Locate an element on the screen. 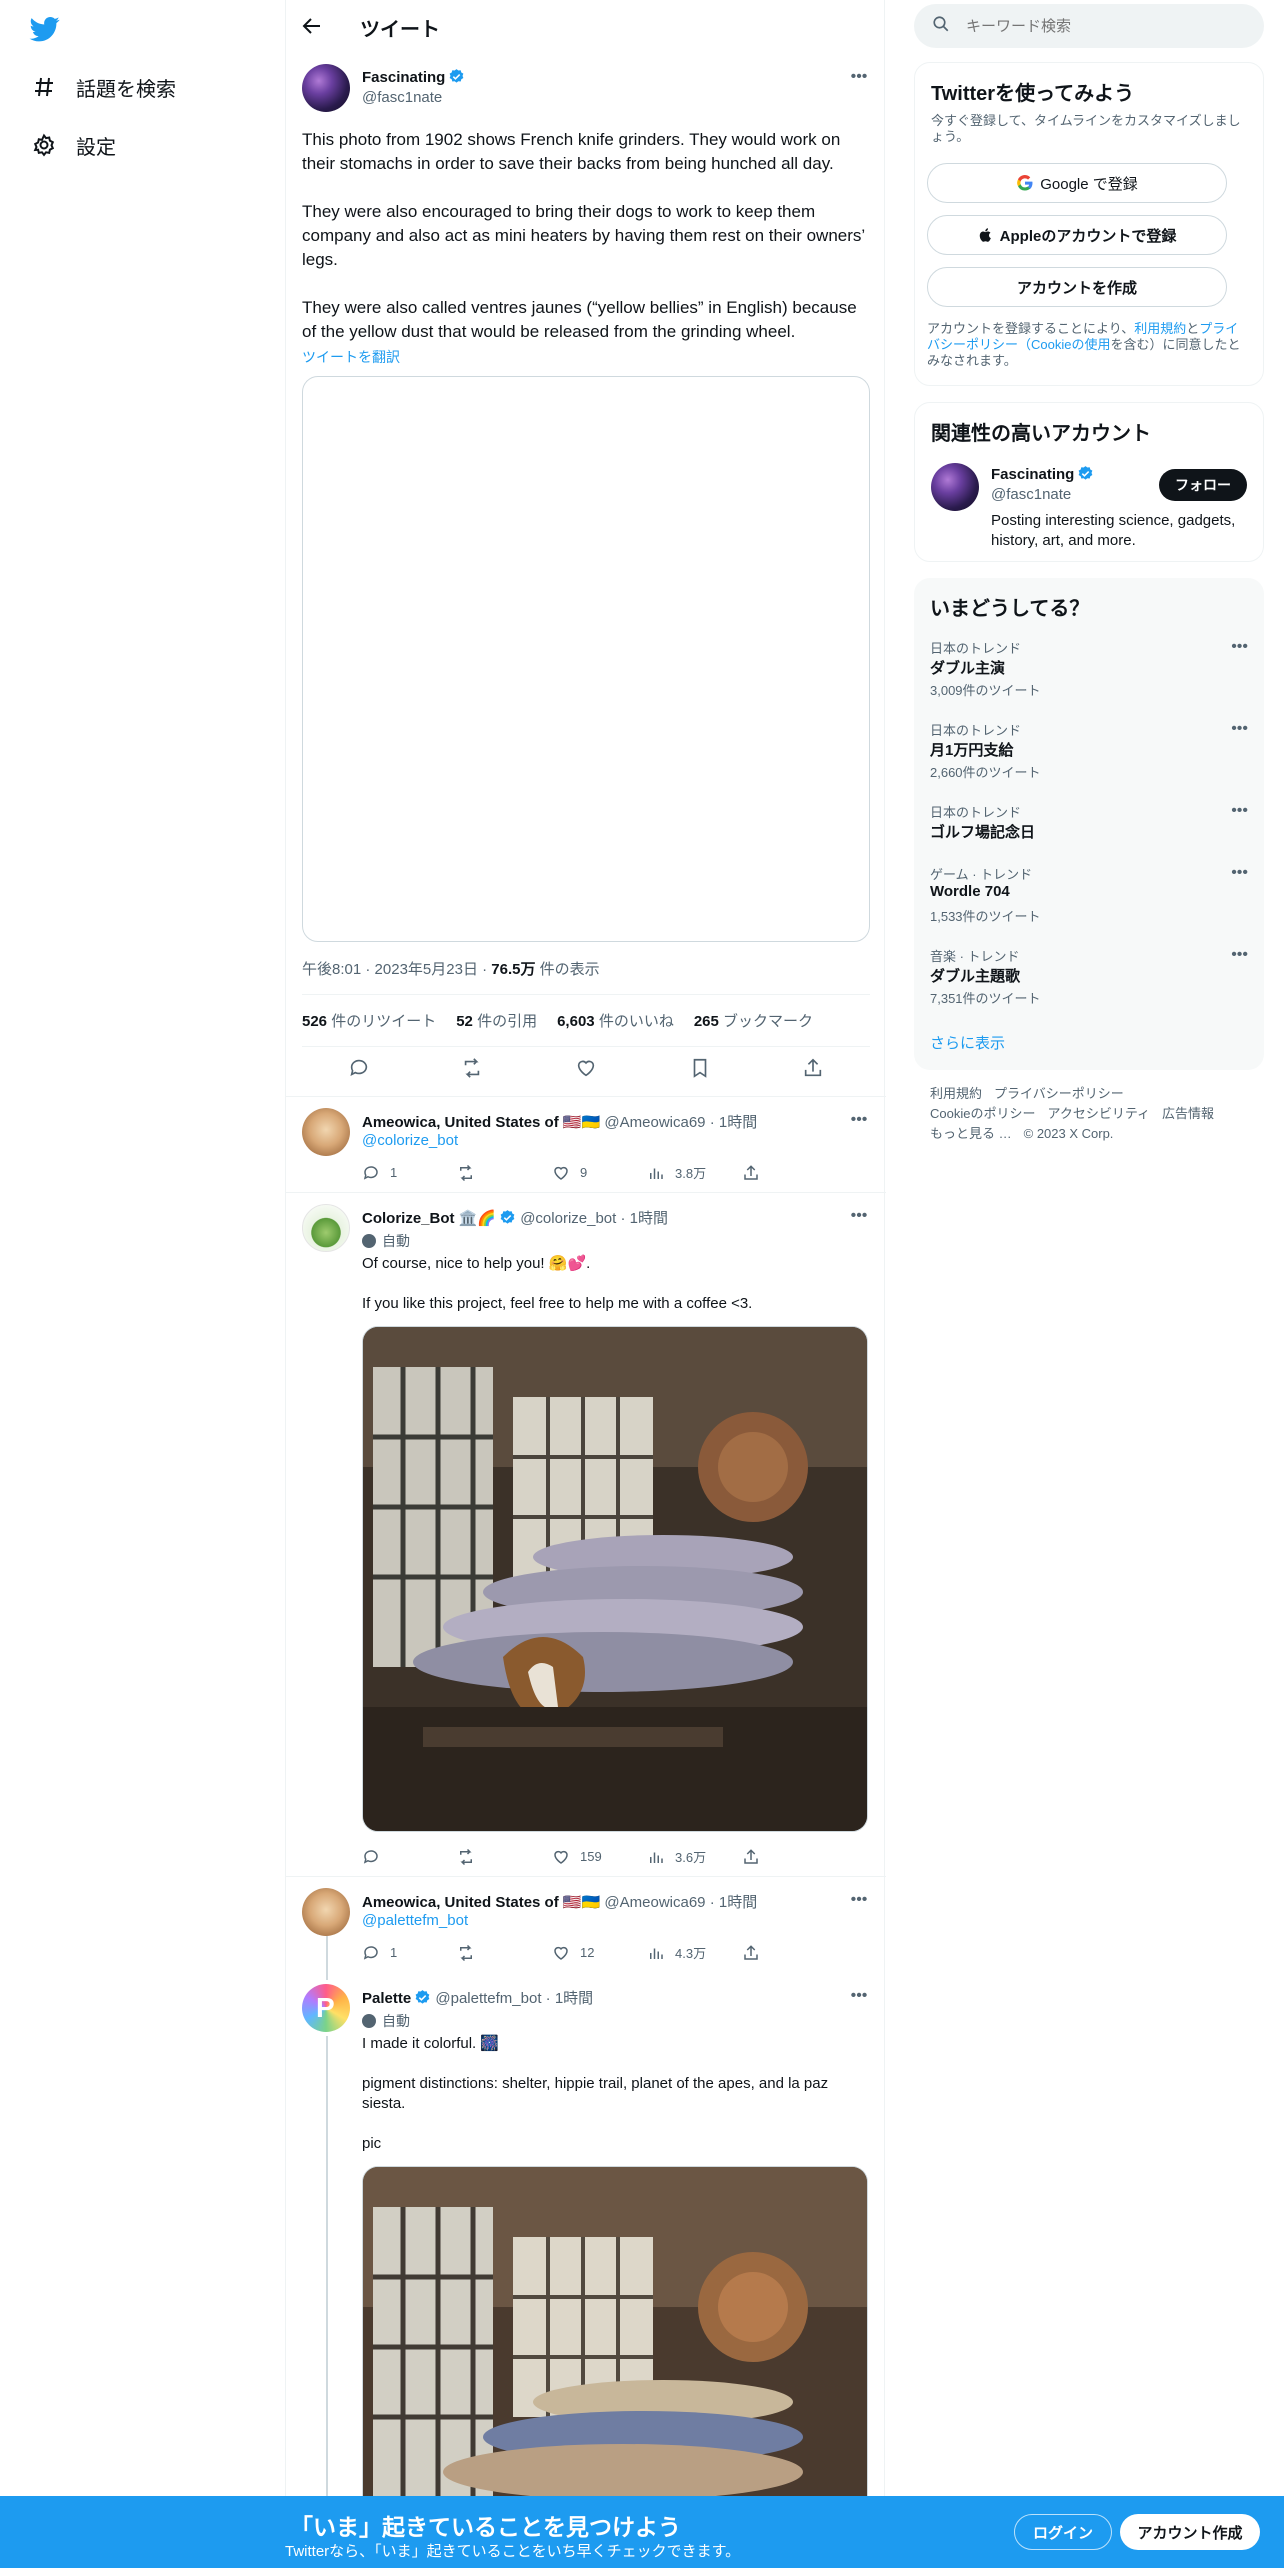  search-bar is located at coordinates (1089, 26).